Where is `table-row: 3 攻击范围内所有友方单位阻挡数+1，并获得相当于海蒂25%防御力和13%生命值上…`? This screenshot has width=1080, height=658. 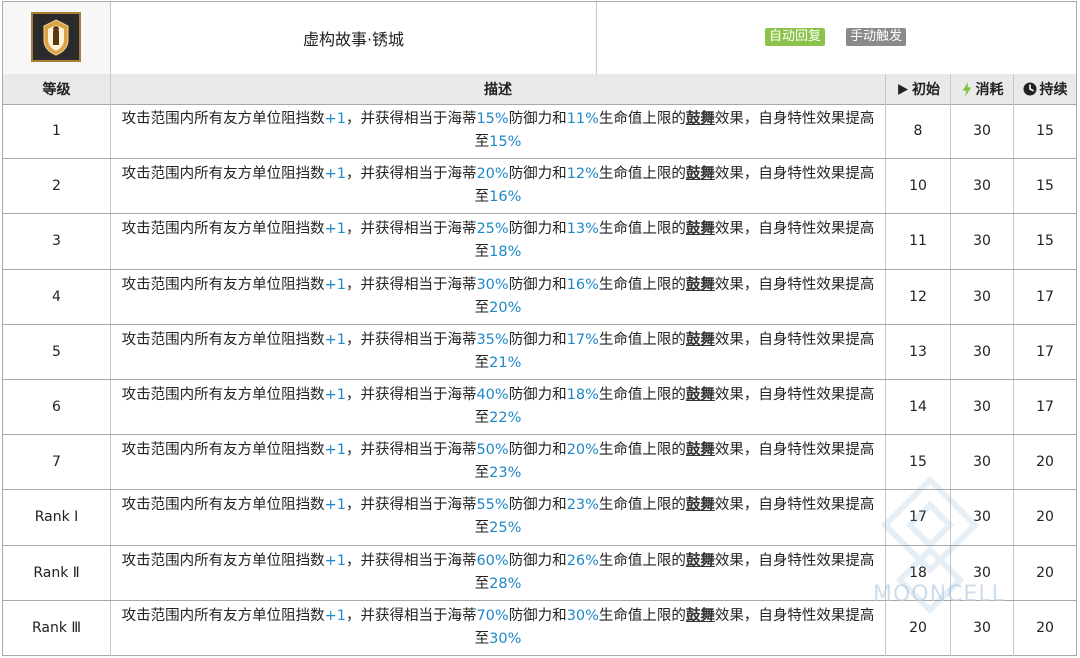 table-row: 3 攻击范围内所有友方单位阻挡数+1，并获得相当于海蒂25%防御力和13%生命值上… is located at coordinates (539, 242).